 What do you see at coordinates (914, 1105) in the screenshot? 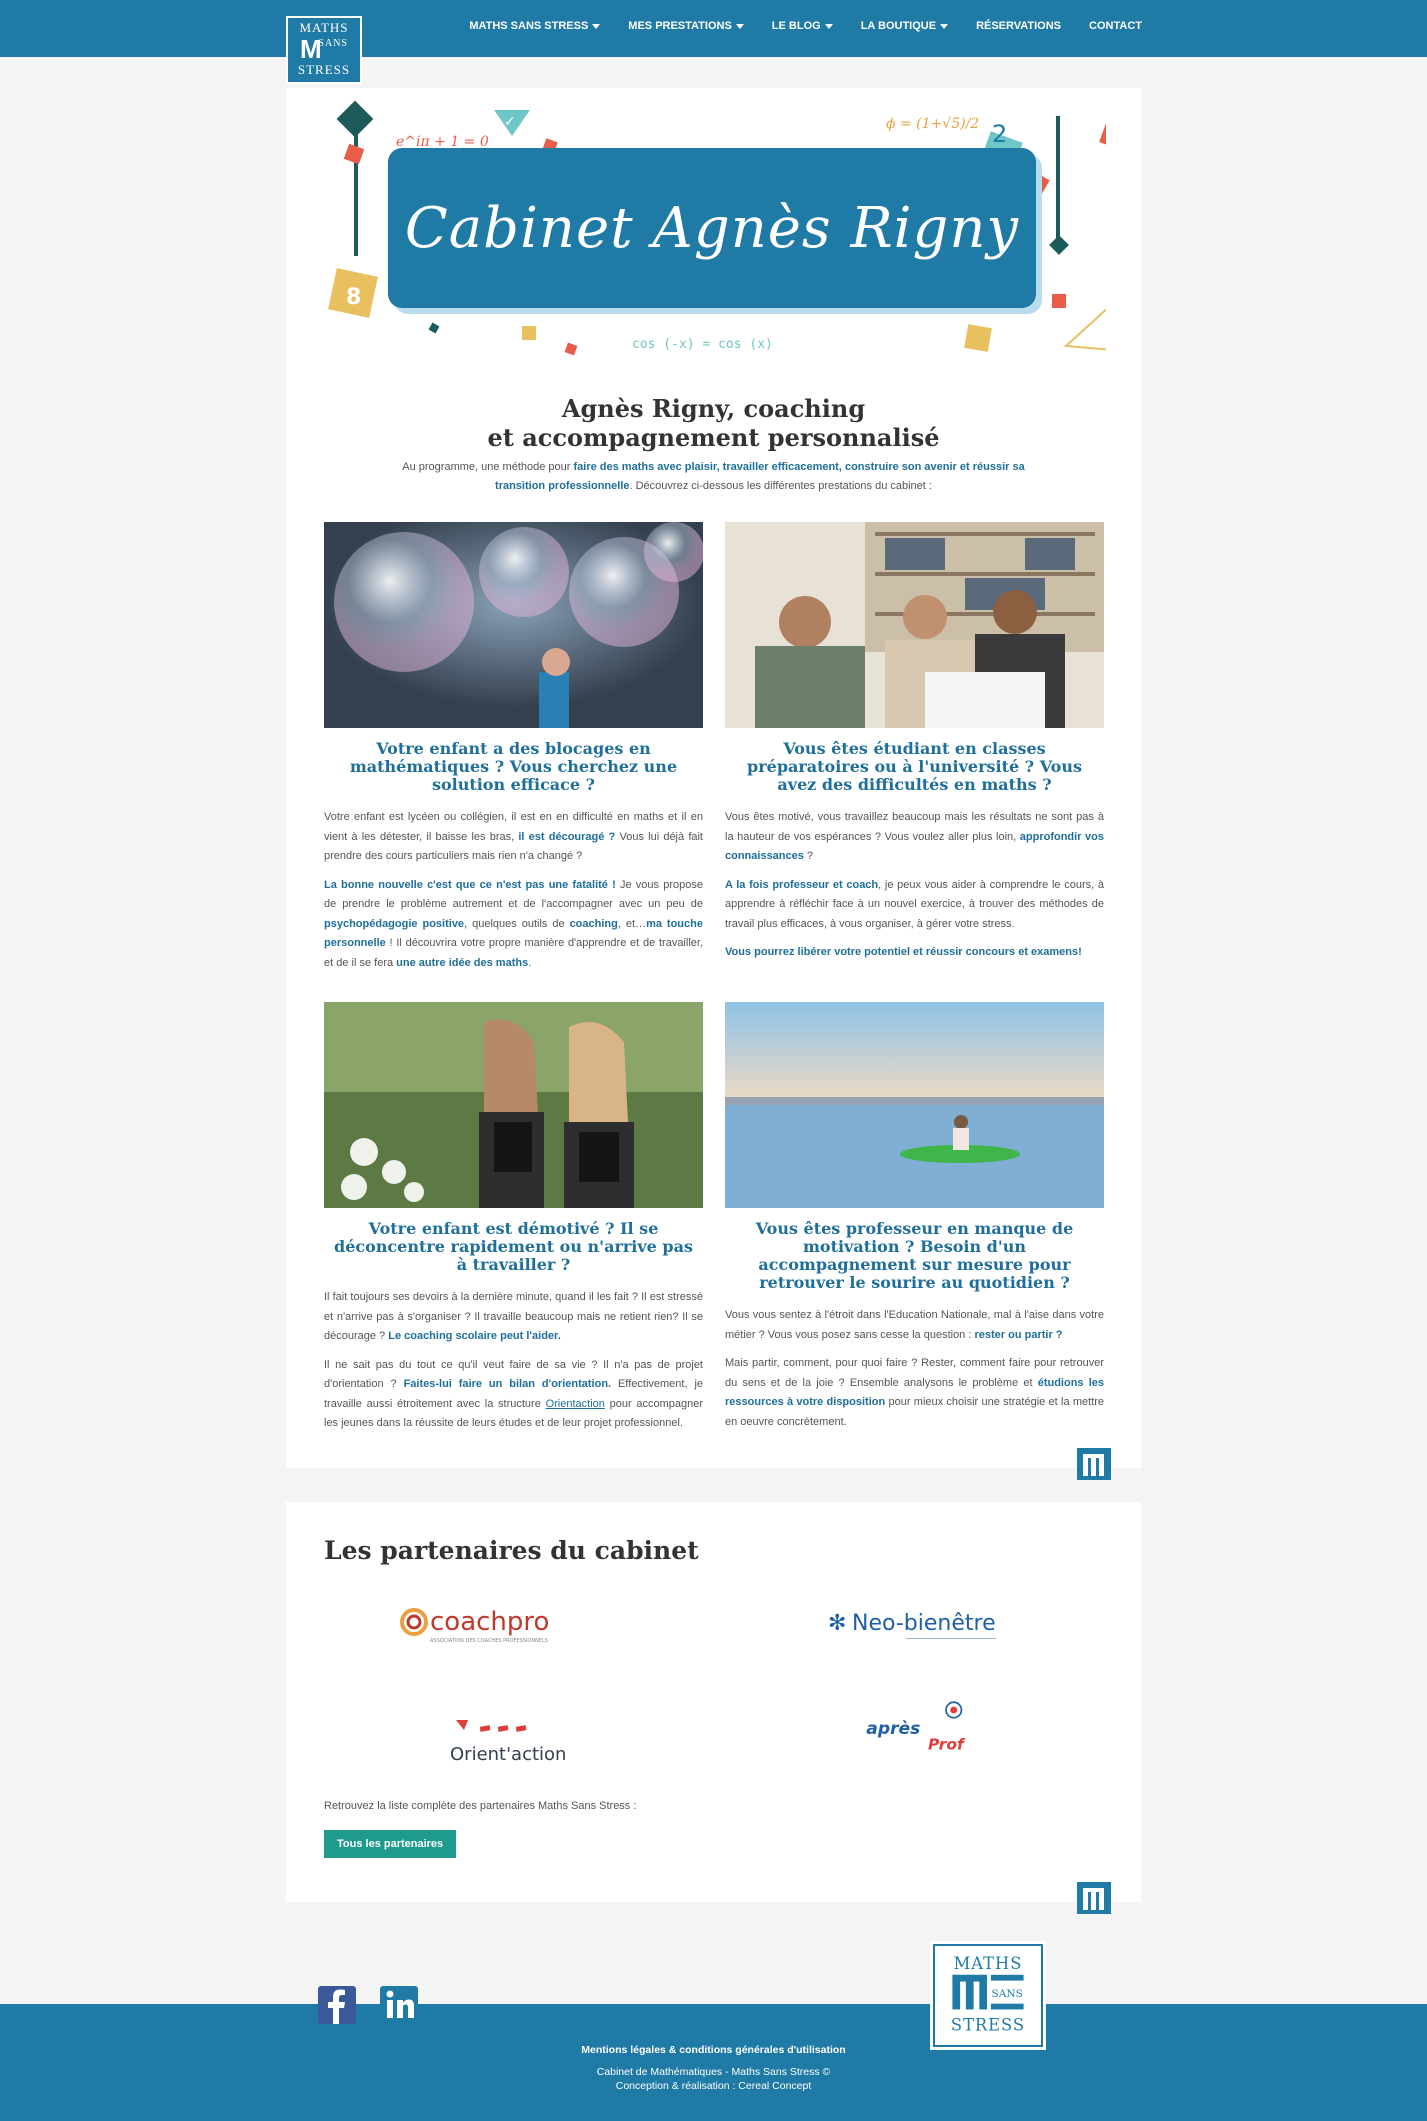
I see `kayak-lake-image` at bounding box center [914, 1105].